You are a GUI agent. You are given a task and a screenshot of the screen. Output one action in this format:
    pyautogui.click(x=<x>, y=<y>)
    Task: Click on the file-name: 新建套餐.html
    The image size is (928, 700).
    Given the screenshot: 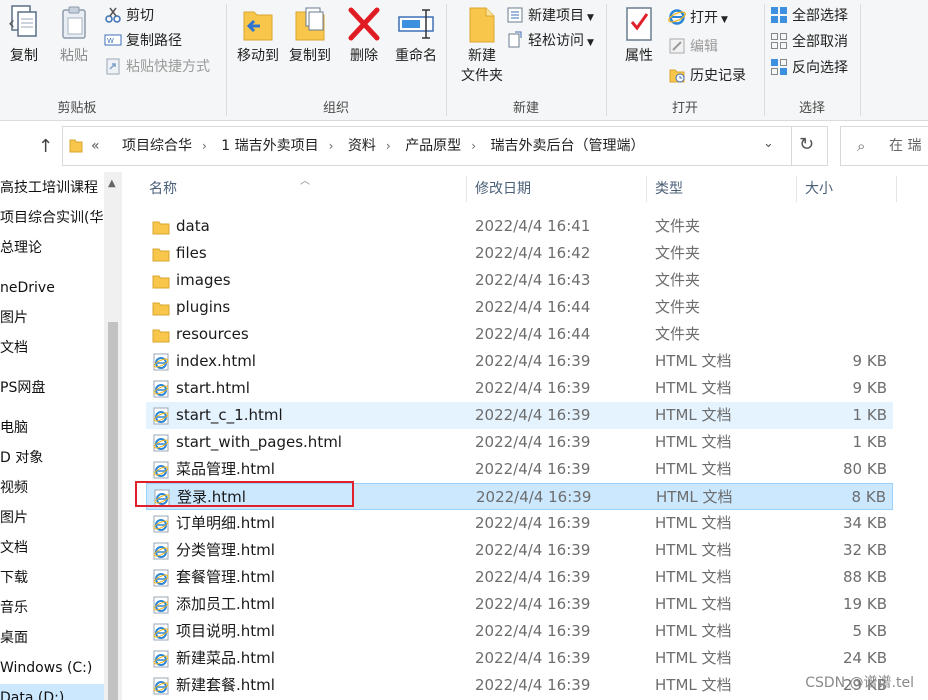 What is the action you would take?
    pyautogui.click(x=225, y=685)
    